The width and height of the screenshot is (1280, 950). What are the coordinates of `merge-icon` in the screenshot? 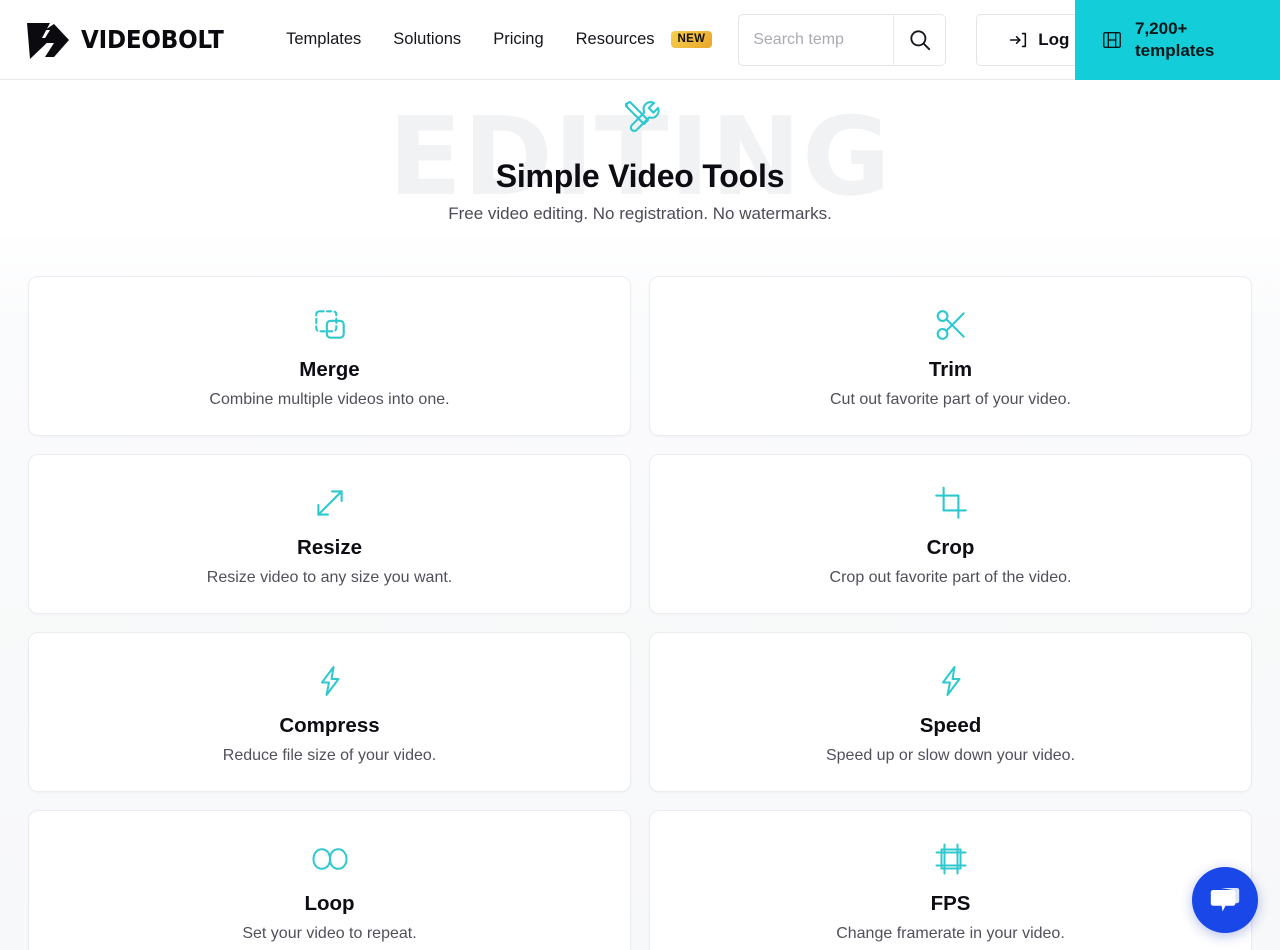 It's located at (329, 324).